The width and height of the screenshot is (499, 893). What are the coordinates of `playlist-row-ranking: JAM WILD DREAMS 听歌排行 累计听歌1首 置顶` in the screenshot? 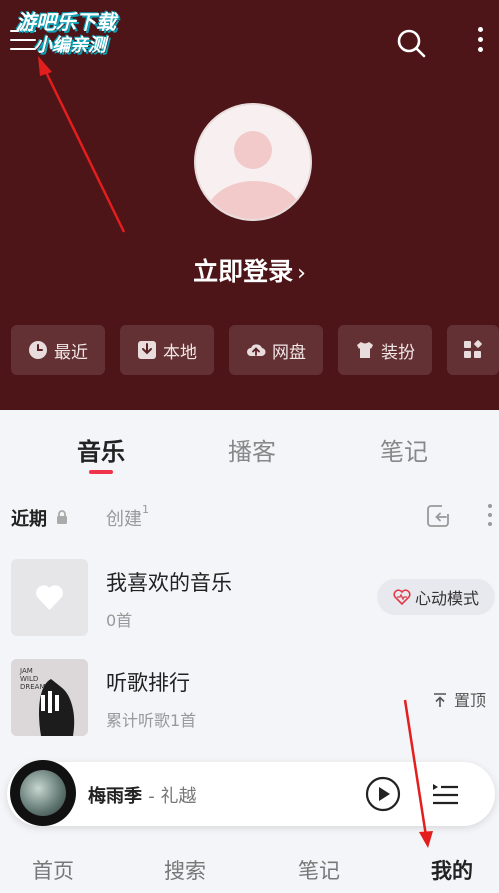 It's located at (249, 699).